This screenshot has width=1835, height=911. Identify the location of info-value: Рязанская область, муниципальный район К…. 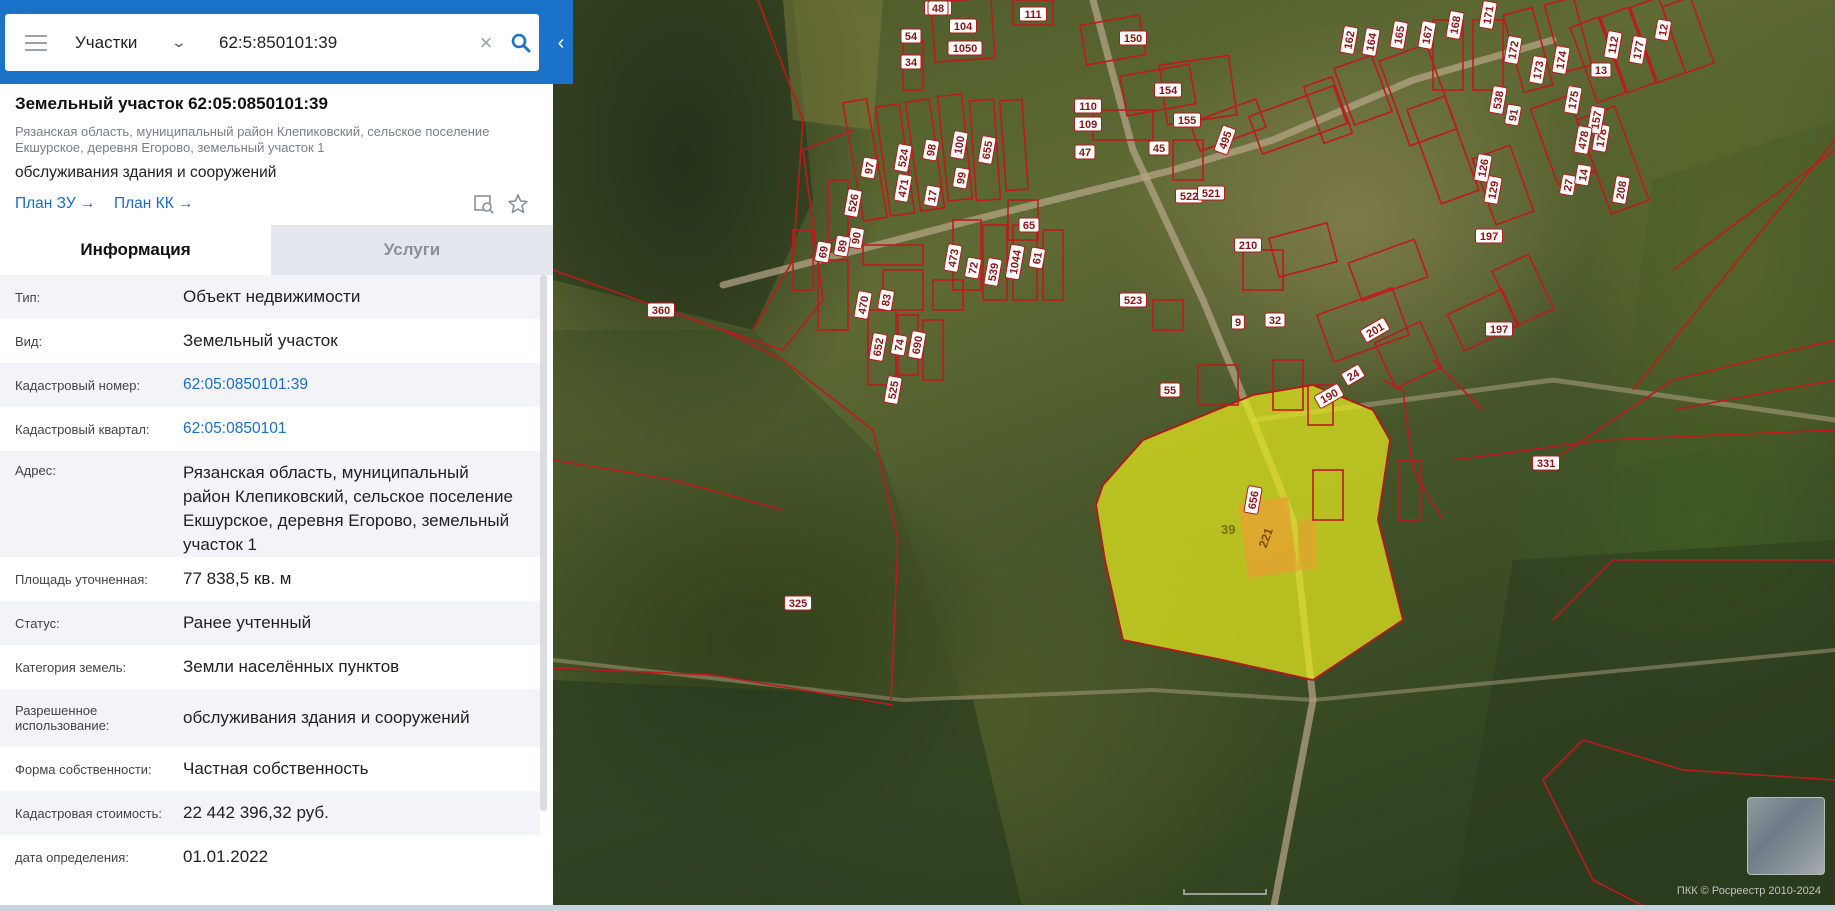
(348, 508).